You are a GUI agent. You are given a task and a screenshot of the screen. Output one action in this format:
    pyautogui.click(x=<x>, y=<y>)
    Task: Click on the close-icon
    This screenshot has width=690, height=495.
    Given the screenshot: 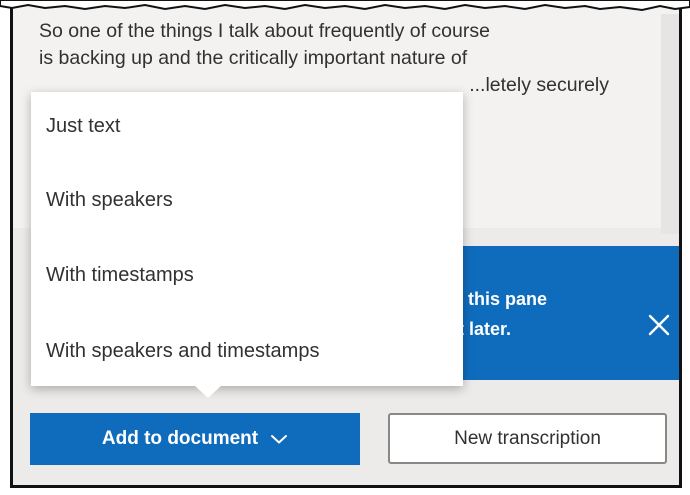 What is the action you would take?
    pyautogui.click(x=659, y=325)
    